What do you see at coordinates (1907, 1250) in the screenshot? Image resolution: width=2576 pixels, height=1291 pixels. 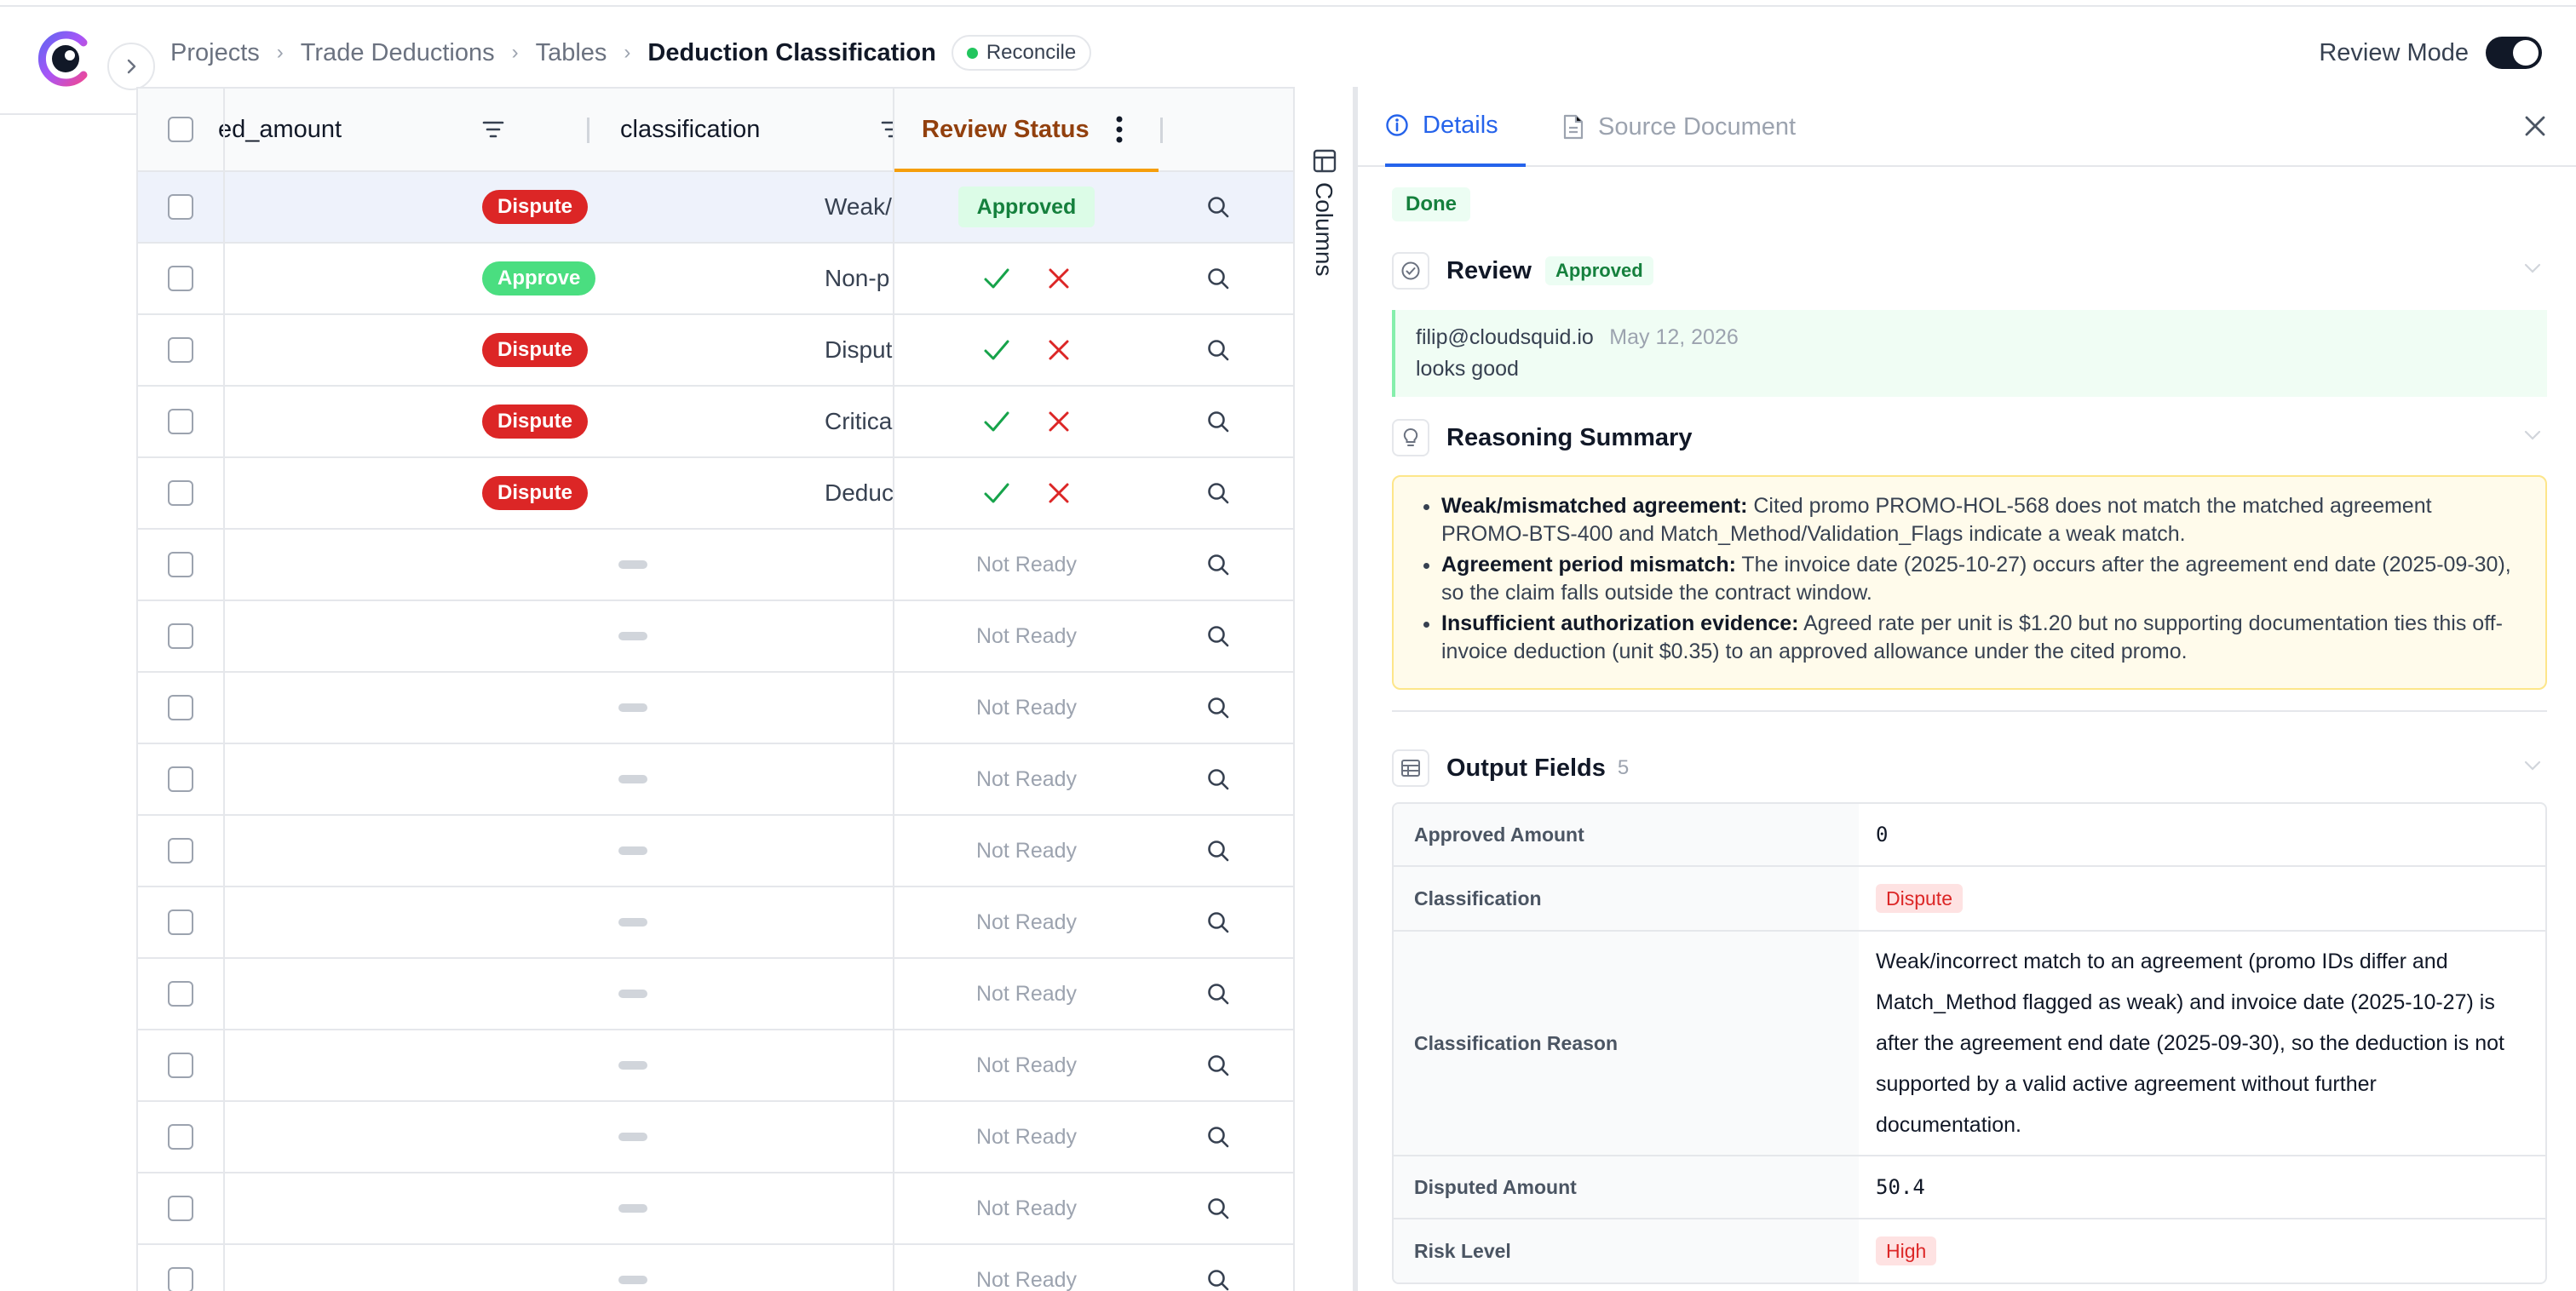 I see `risk-level-tag: High` at bounding box center [1907, 1250].